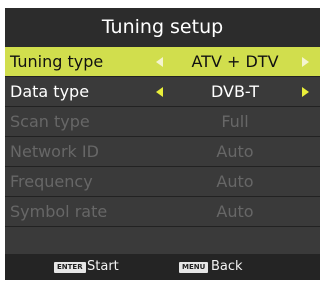 The height and width of the screenshot is (283, 323). Describe the element at coordinates (162, 212) in the screenshot. I see `symbol-rate-row: Symbol rate Auto` at that location.